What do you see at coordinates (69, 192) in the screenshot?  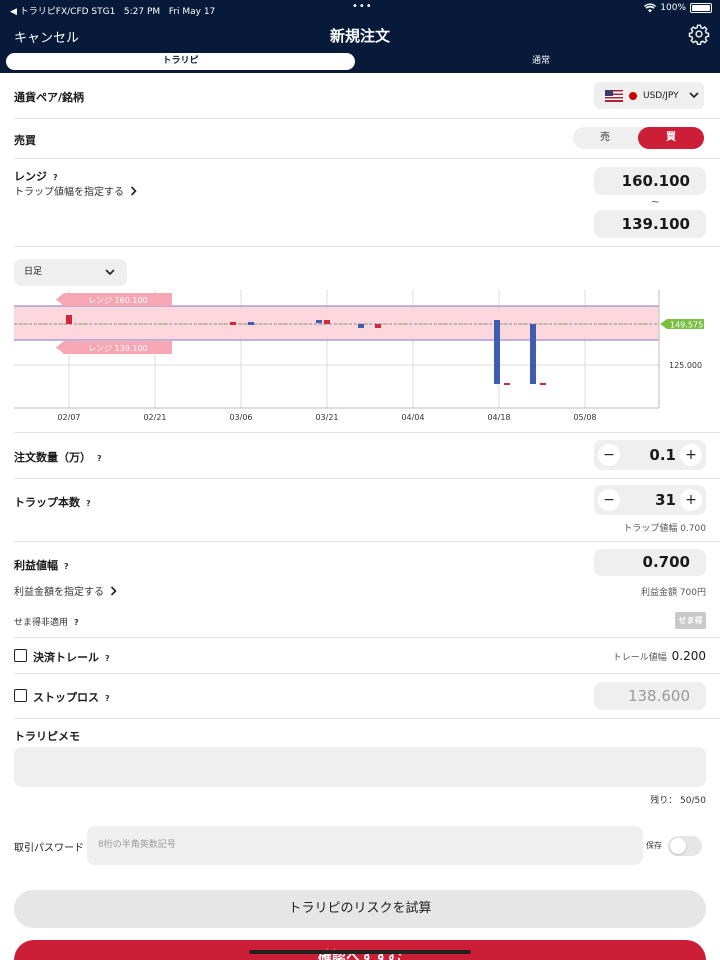 I see `trap-width-link-text: トラップ値幅を指定する` at bounding box center [69, 192].